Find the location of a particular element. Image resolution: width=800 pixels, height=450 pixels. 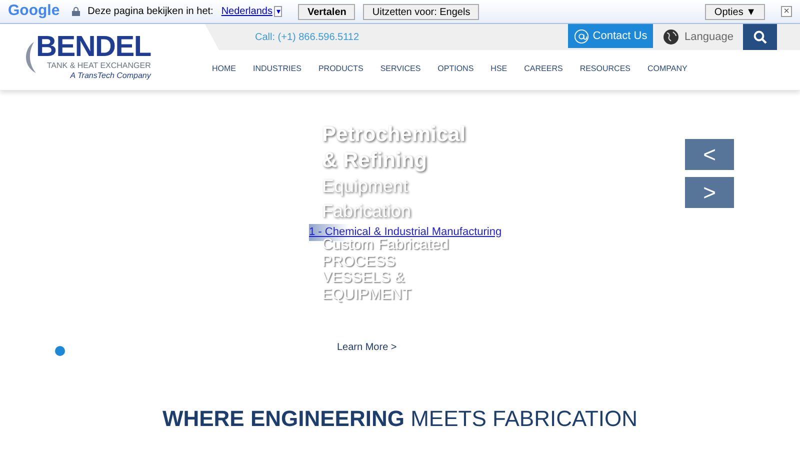

logo-wordmark: BENDEL is located at coordinates (93, 47).